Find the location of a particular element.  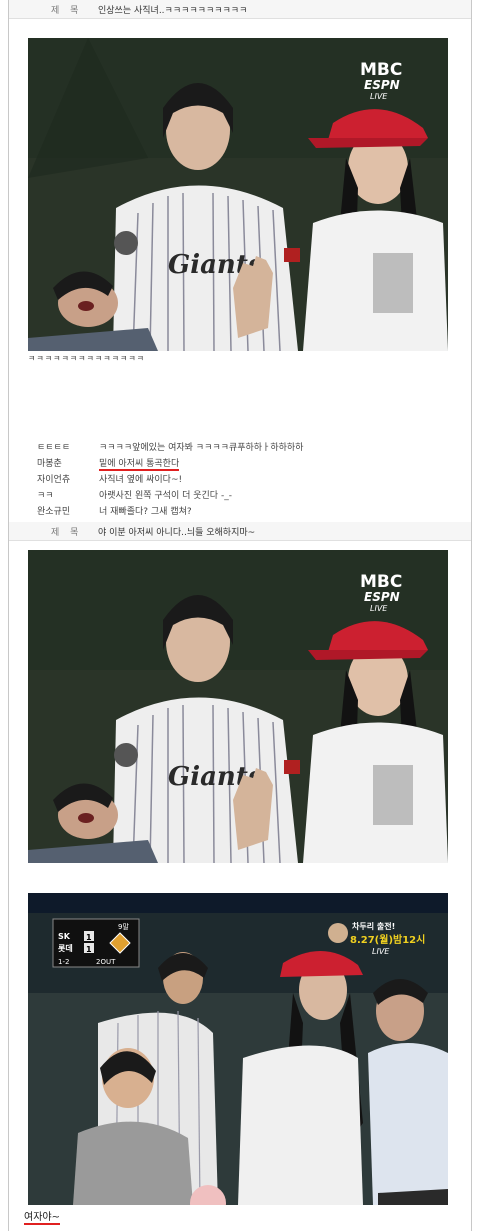

post-title: 인상쓰는 사직녀..ㅋㅋㅋㅋㅋㅋㅋㅋㅋㅋ is located at coordinates (173, 11).